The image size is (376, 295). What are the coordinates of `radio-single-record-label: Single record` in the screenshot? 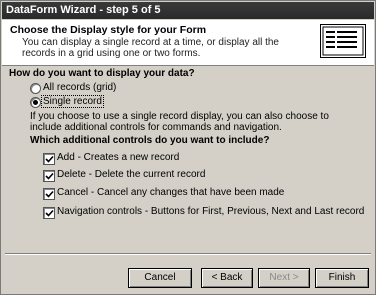 It's located at (72, 101).